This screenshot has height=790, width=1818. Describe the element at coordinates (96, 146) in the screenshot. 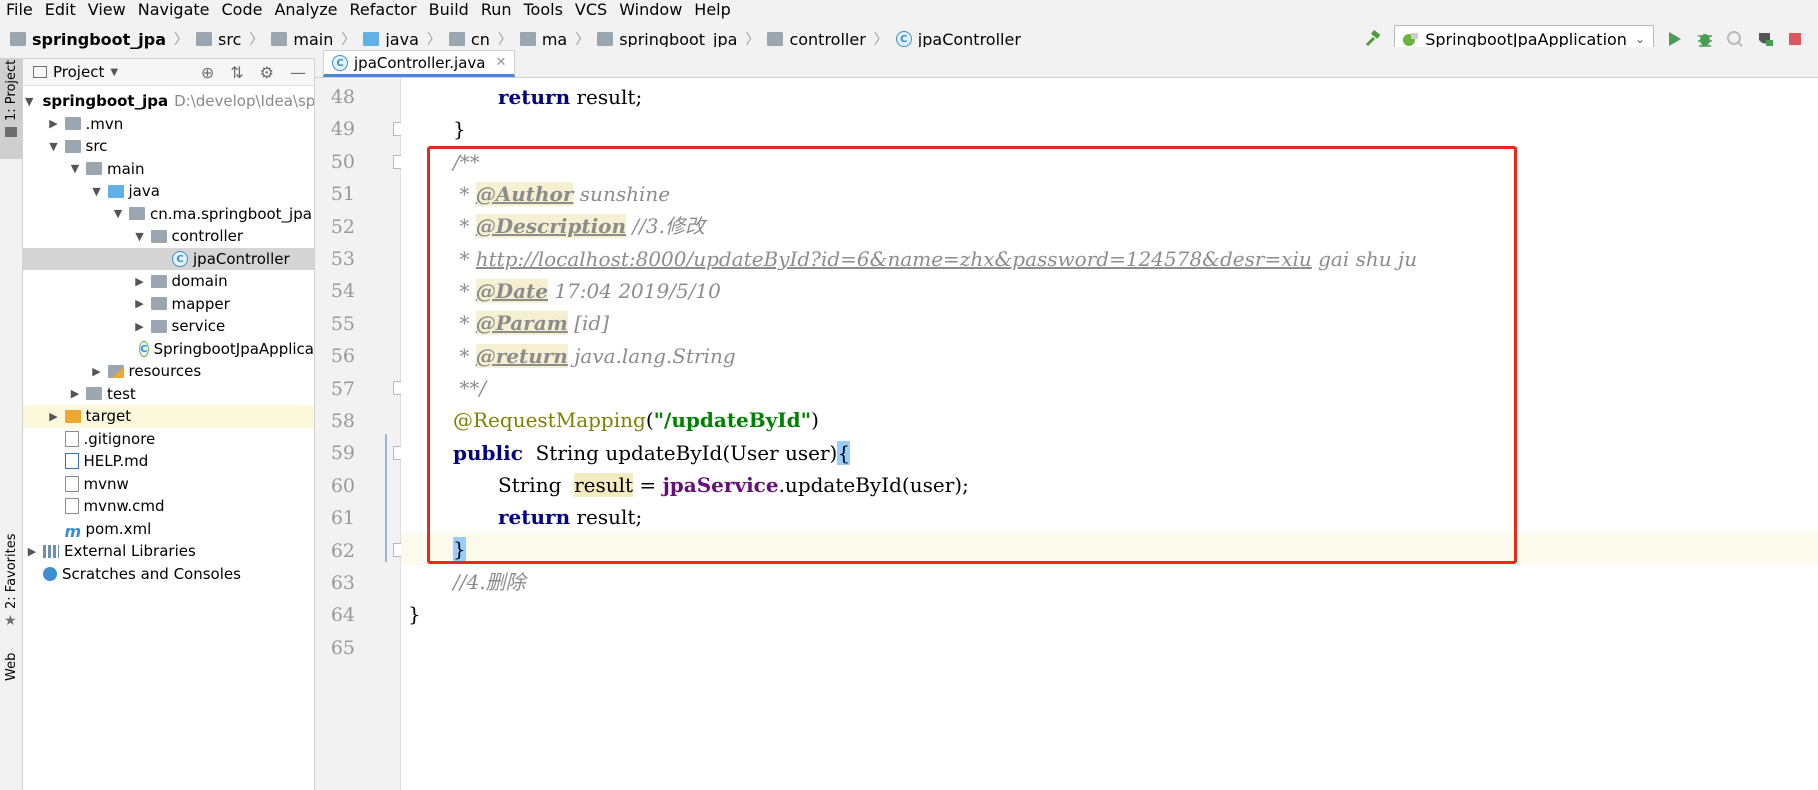

I see `tree-item-label: src` at that location.